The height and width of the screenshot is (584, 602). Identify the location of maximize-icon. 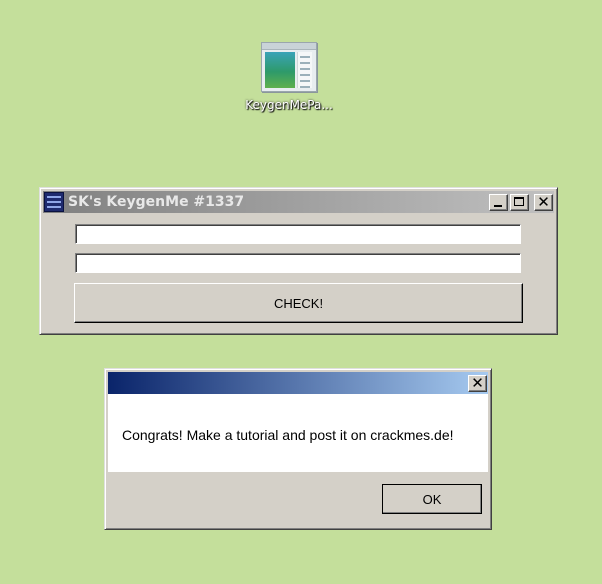
(519, 201).